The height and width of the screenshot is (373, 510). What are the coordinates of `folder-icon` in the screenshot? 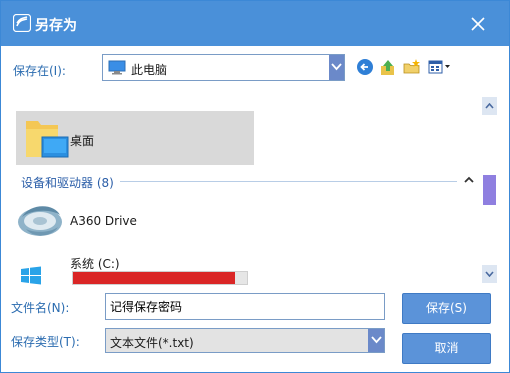 It's located at (47, 139).